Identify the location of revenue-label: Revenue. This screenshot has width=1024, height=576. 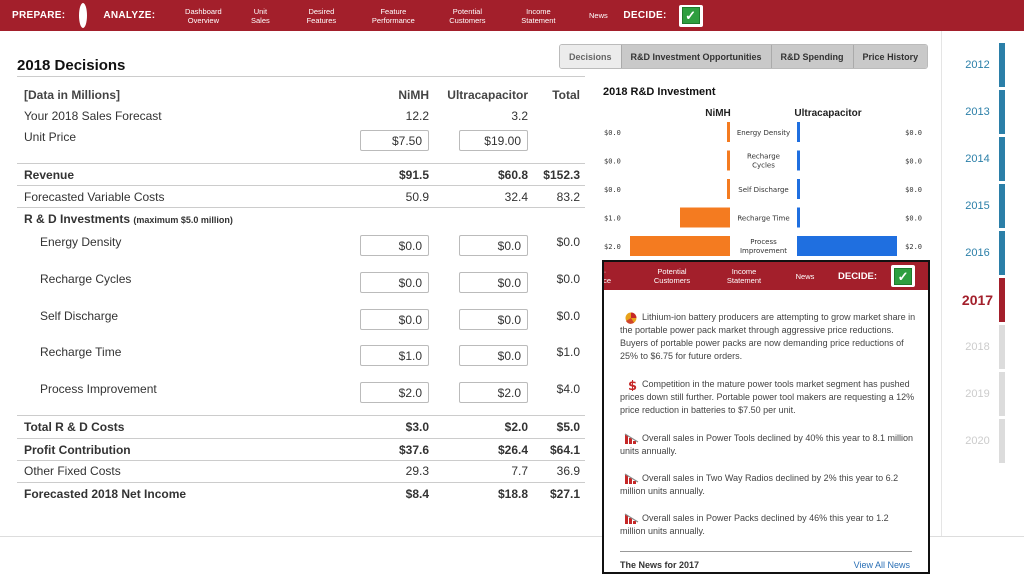
(49, 175).